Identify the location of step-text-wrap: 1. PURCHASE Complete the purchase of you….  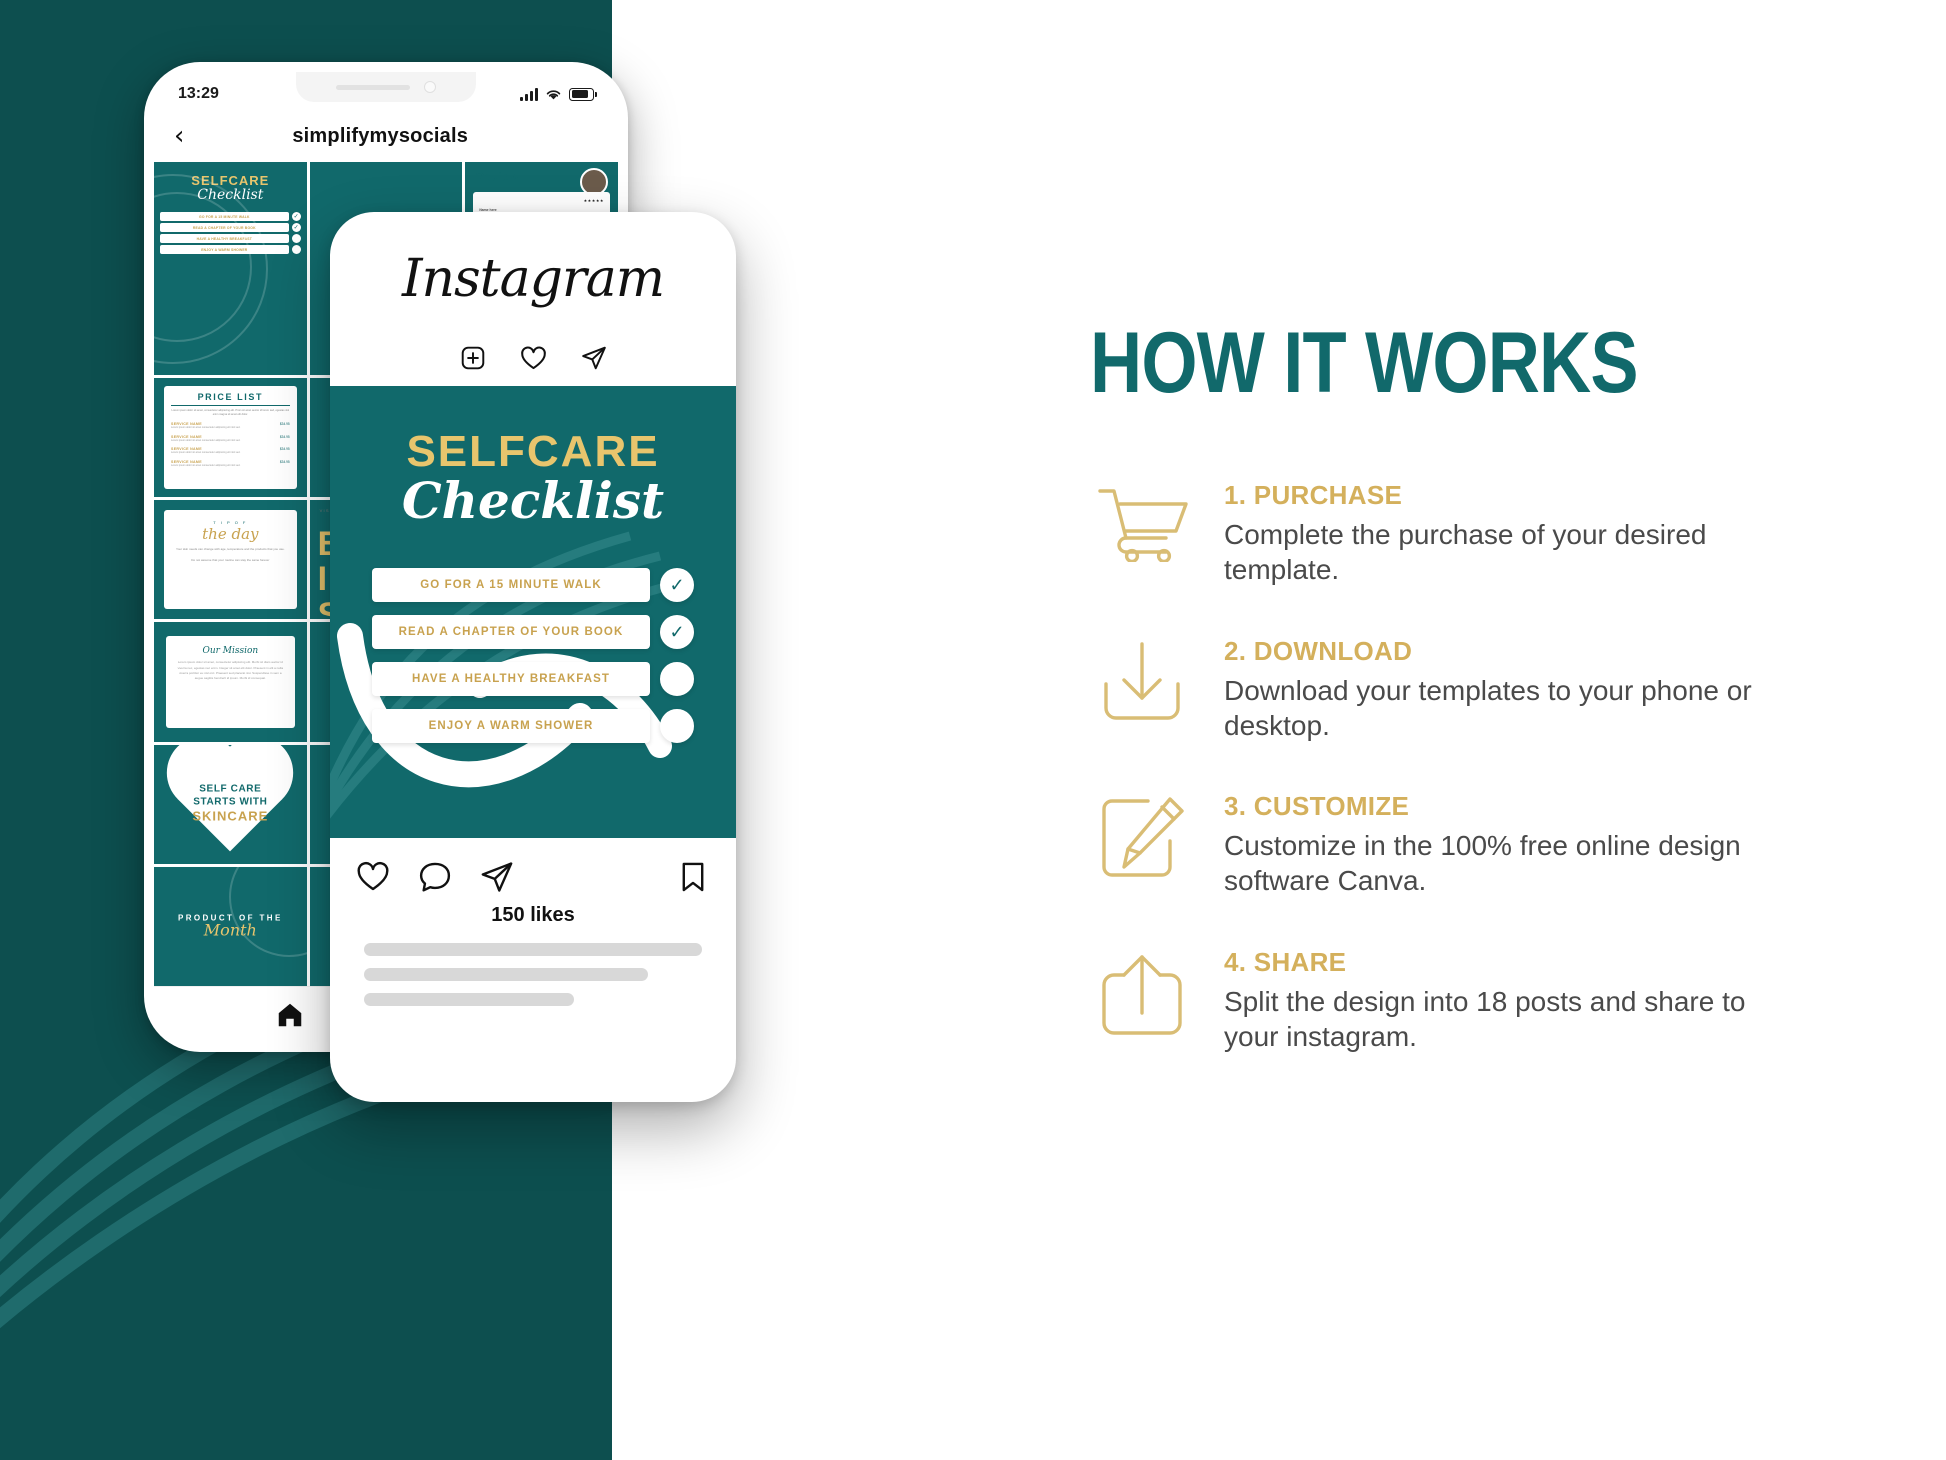
(1507, 533).